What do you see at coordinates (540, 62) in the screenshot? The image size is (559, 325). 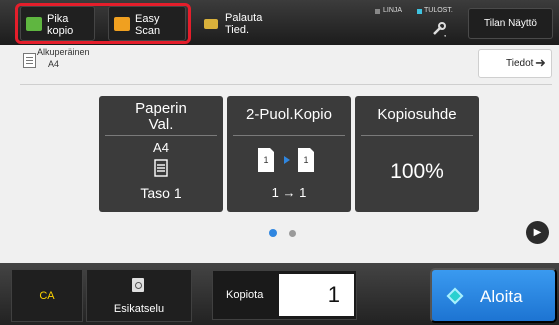 I see `arrow-right-icon: ➜` at bounding box center [540, 62].